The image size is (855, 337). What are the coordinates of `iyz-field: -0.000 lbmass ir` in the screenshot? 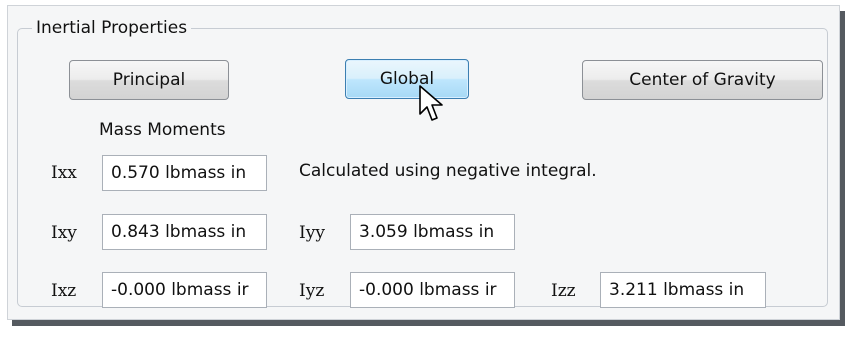 It's located at (432, 290).